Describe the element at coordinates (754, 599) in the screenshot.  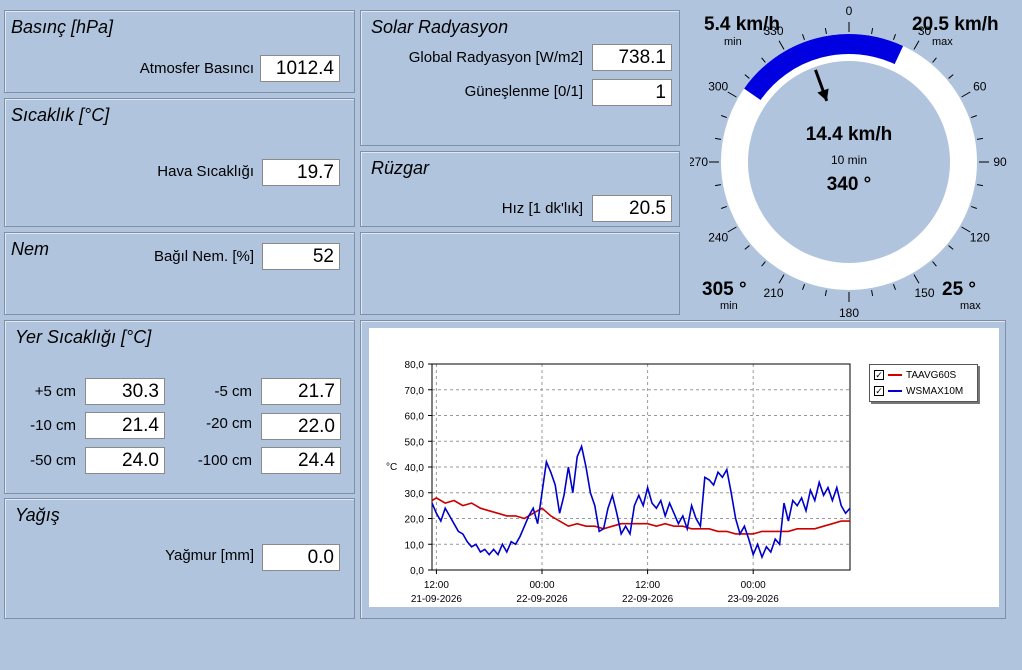
I see `x-tick-date: 23-09-2026` at that location.